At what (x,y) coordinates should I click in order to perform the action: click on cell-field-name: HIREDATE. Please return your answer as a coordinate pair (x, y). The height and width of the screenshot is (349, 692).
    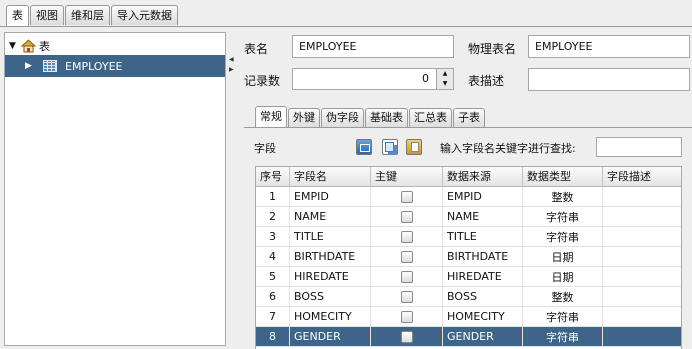
    Looking at the image, I should click on (330, 277).